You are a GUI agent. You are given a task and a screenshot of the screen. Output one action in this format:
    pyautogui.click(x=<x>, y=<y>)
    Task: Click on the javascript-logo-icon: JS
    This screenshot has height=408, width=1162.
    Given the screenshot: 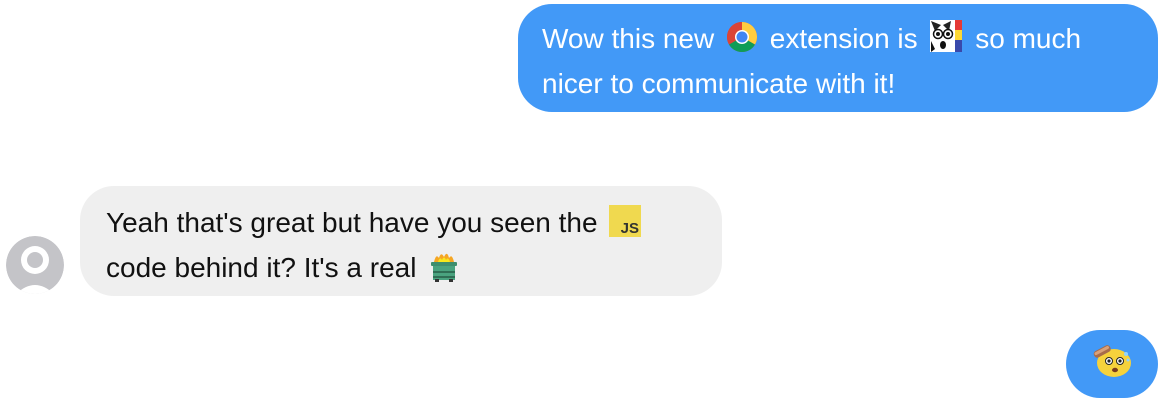 What is the action you would take?
    pyautogui.click(x=625, y=226)
    